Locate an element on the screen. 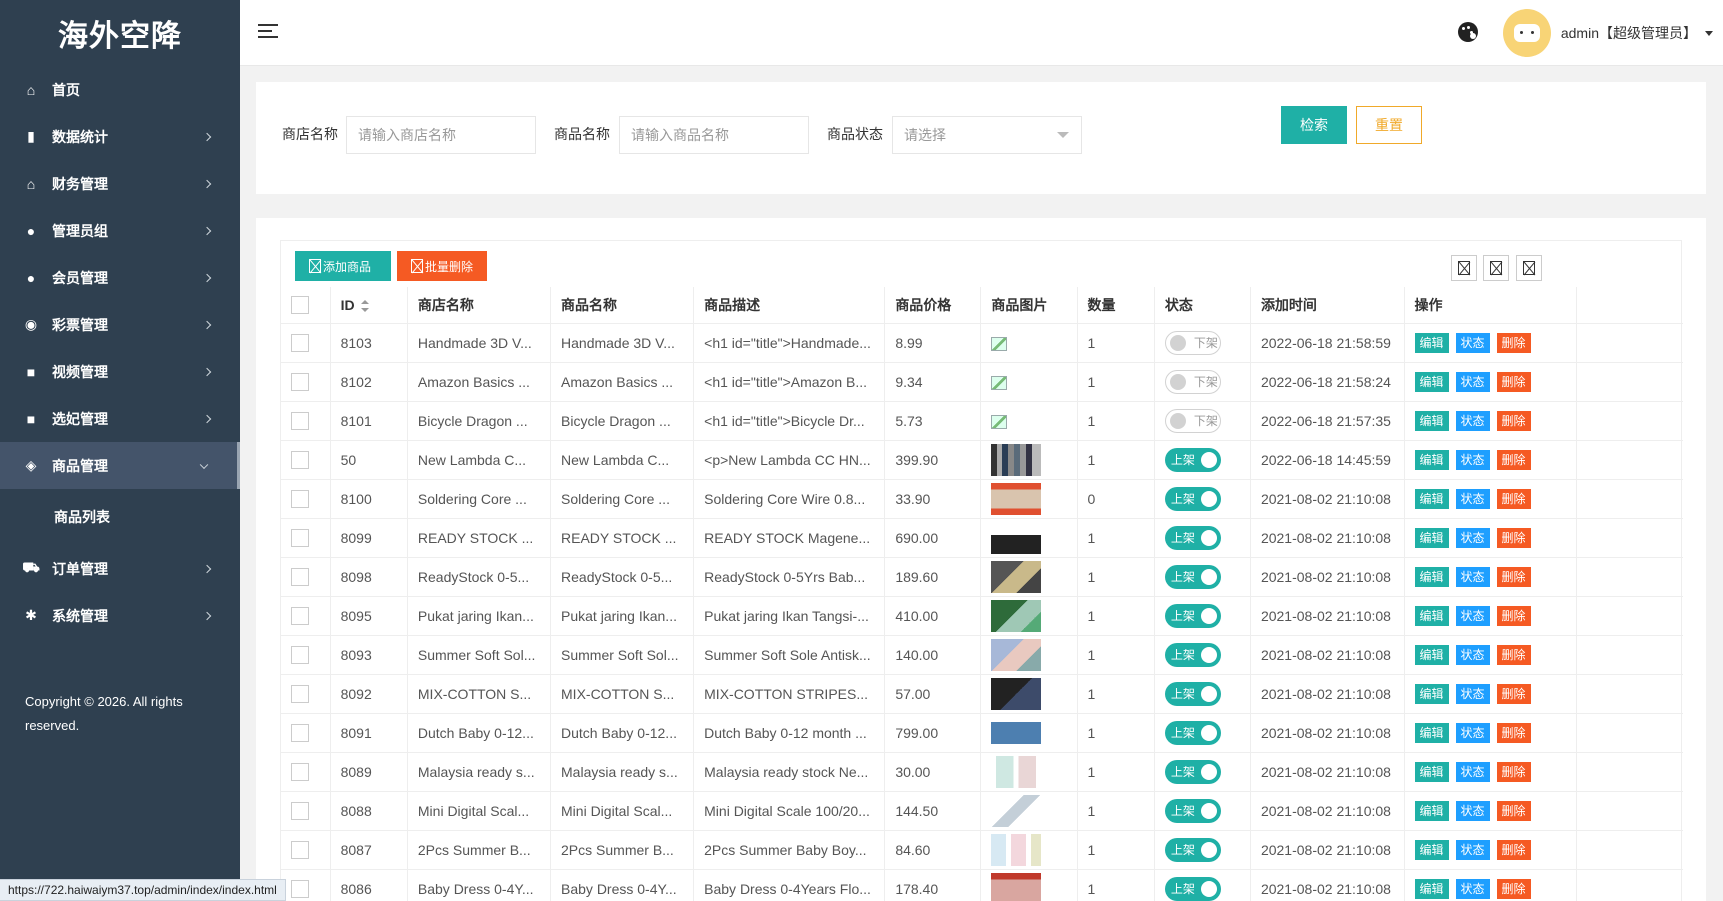  sidebar-item-10: ✱ 系统管理 is located at coordinates (120, 615).